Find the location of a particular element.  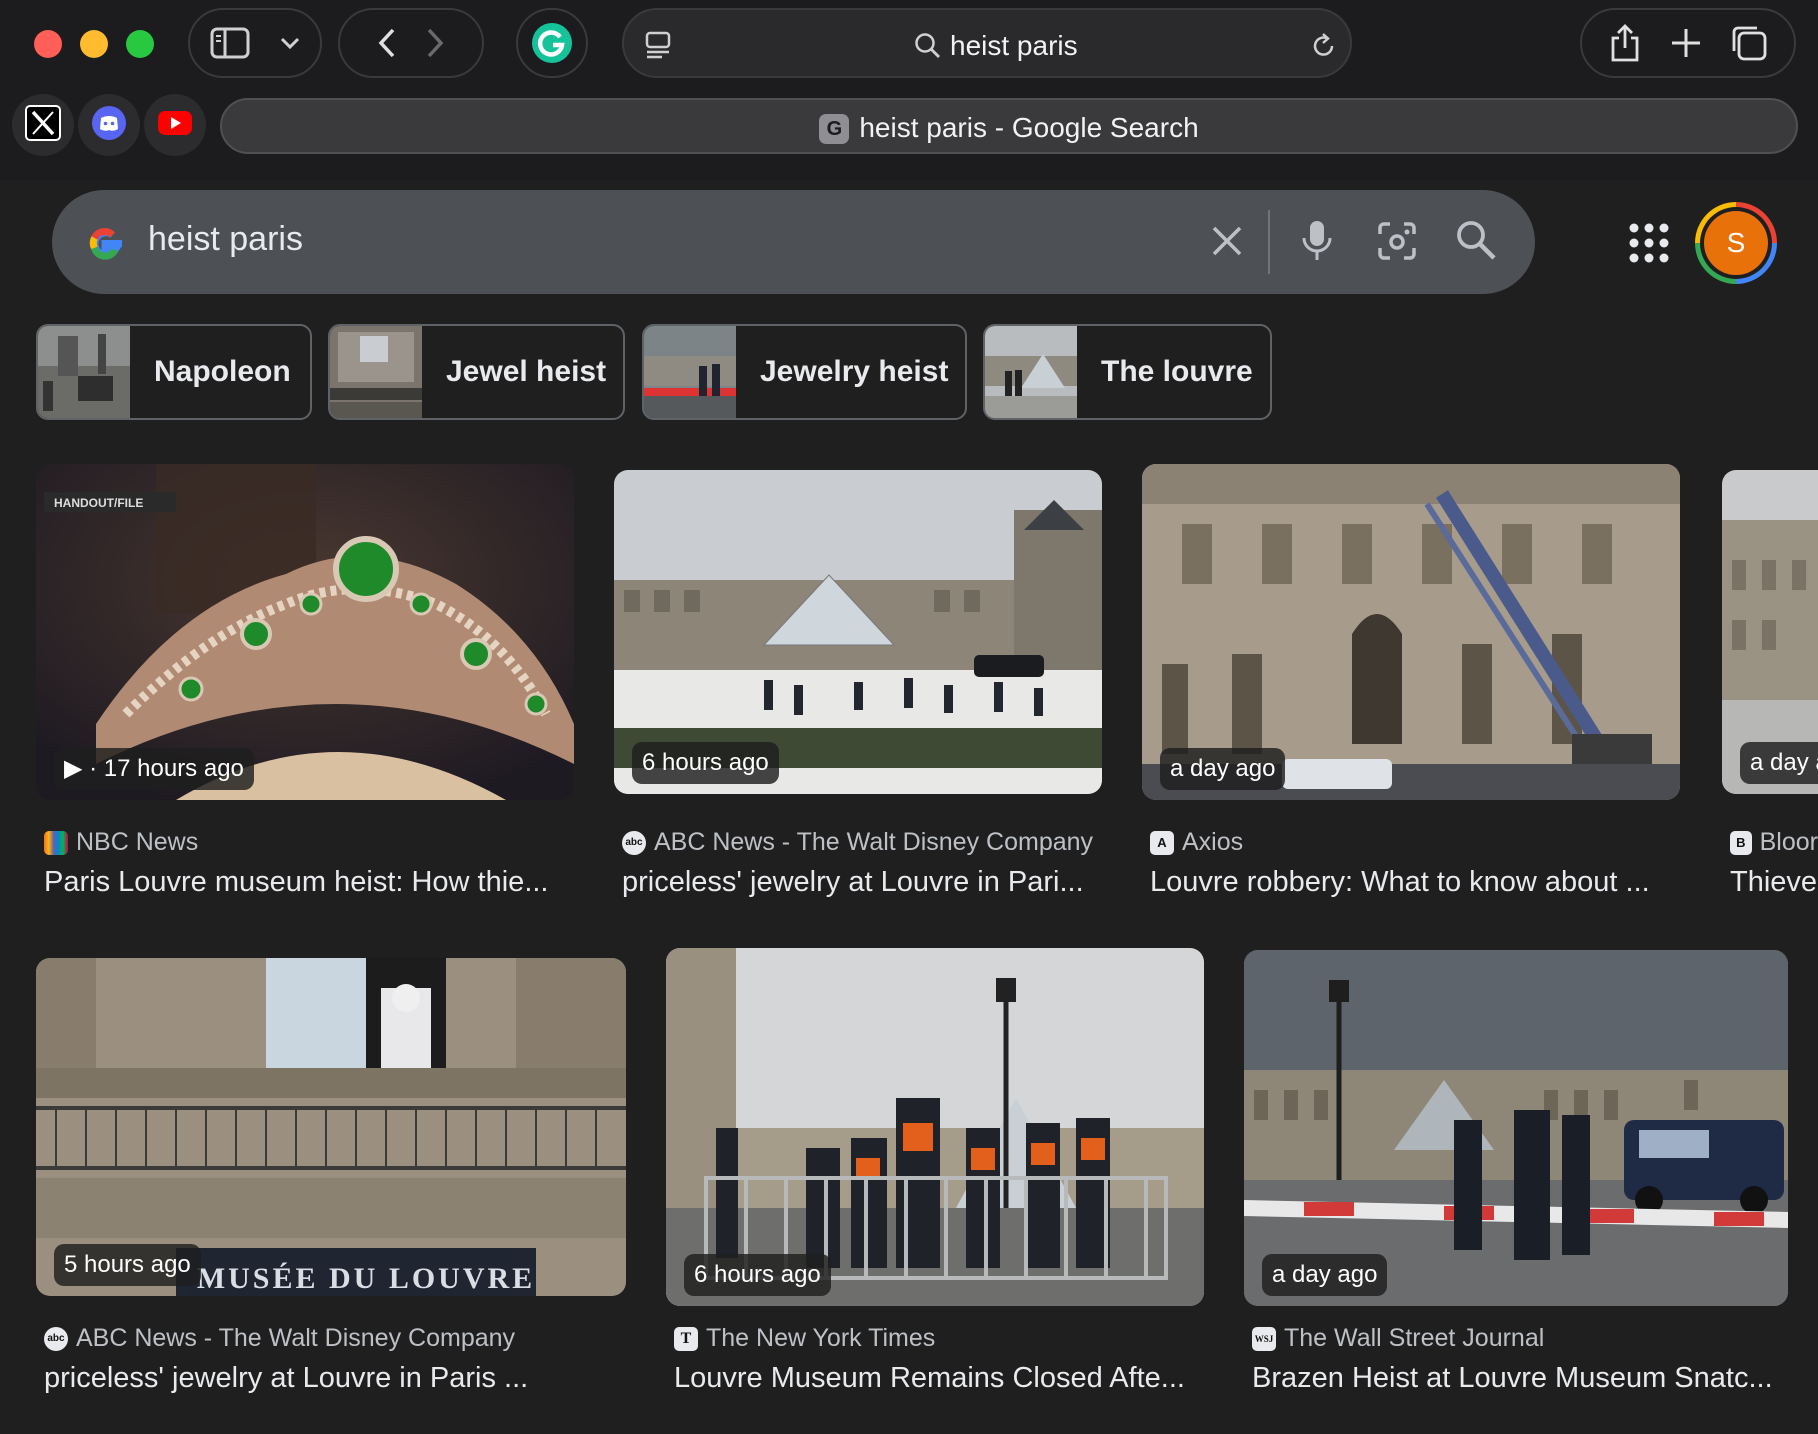

toolbar-actions is located at coordinates (1688, 43).